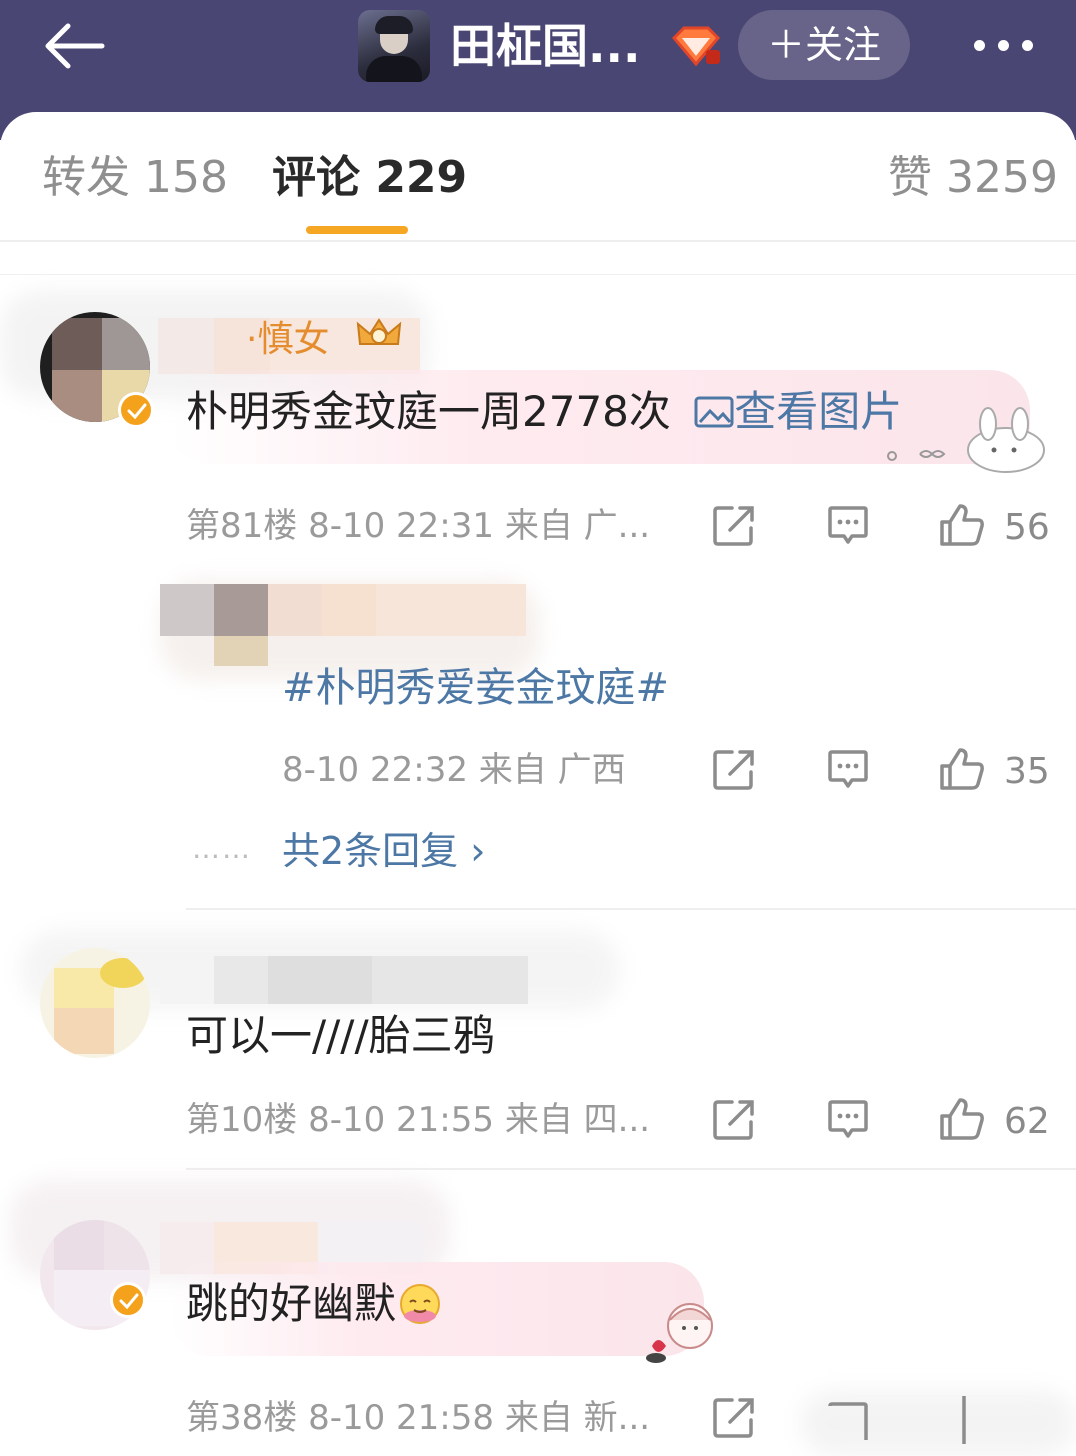 This screenshot has width=1076, height=1456. I want to click on back-arrow-icon, so click(75, 46).